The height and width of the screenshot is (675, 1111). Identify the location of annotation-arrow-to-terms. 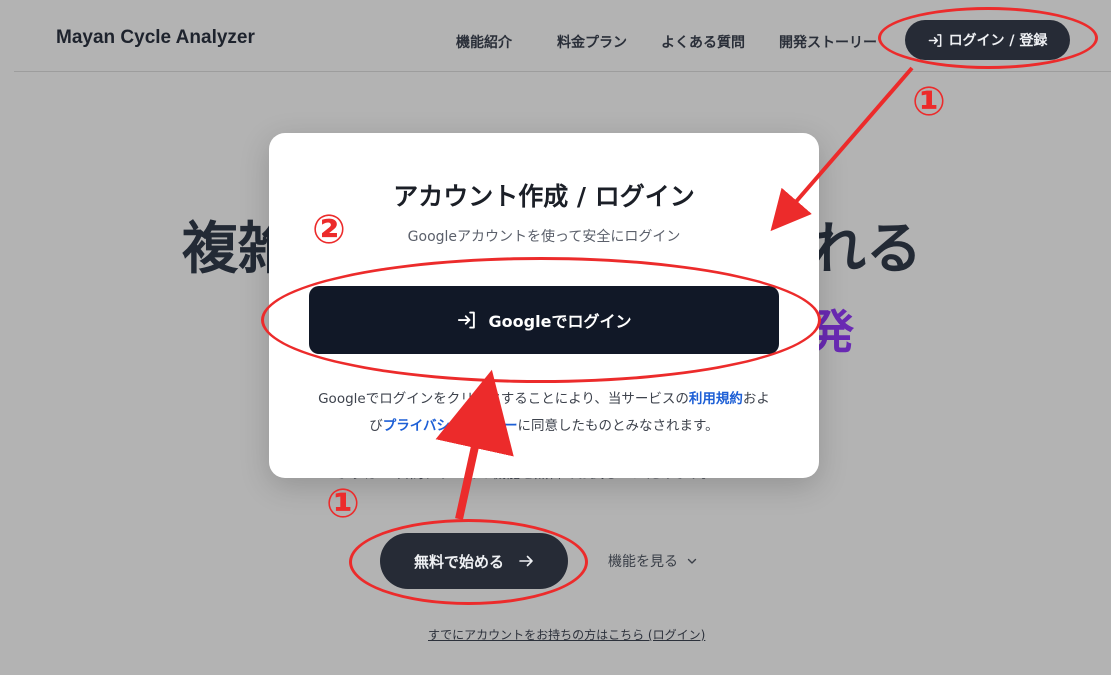
(474, 444).